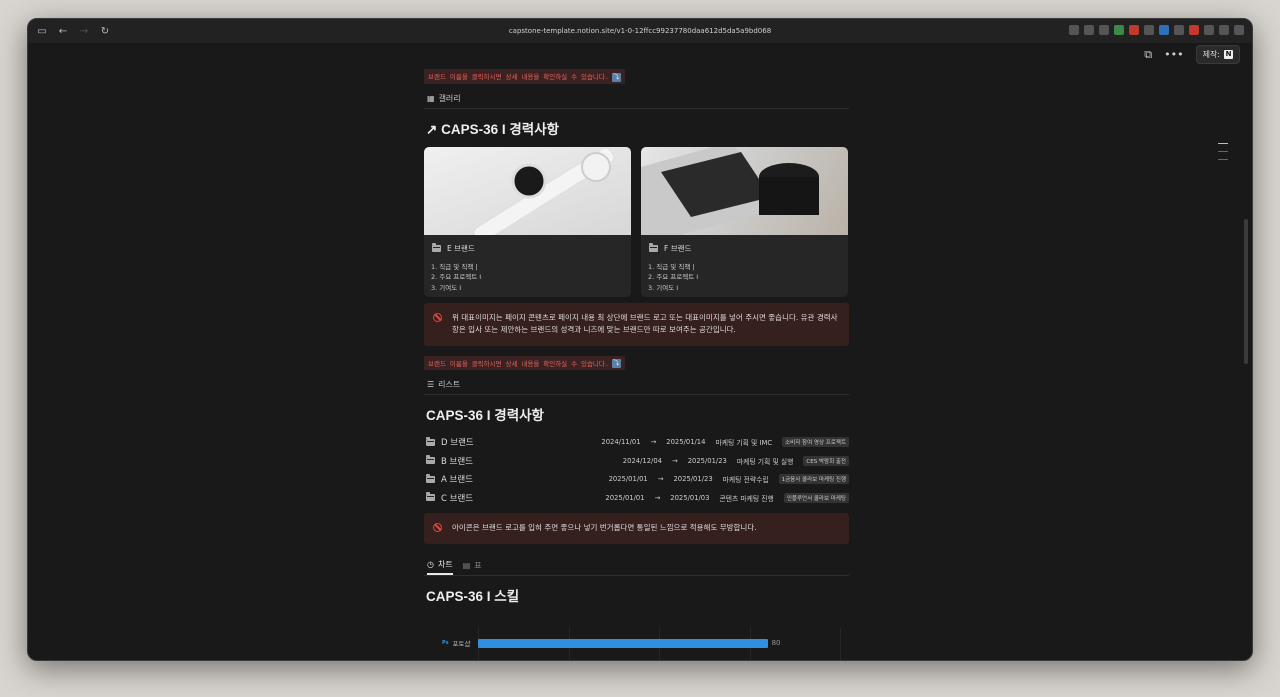 The image size is (1280, 697). What do you see at coordinates (730, 190) in the screenshot?
I see `laptop-image-icon` at bounding box center [730, 190].